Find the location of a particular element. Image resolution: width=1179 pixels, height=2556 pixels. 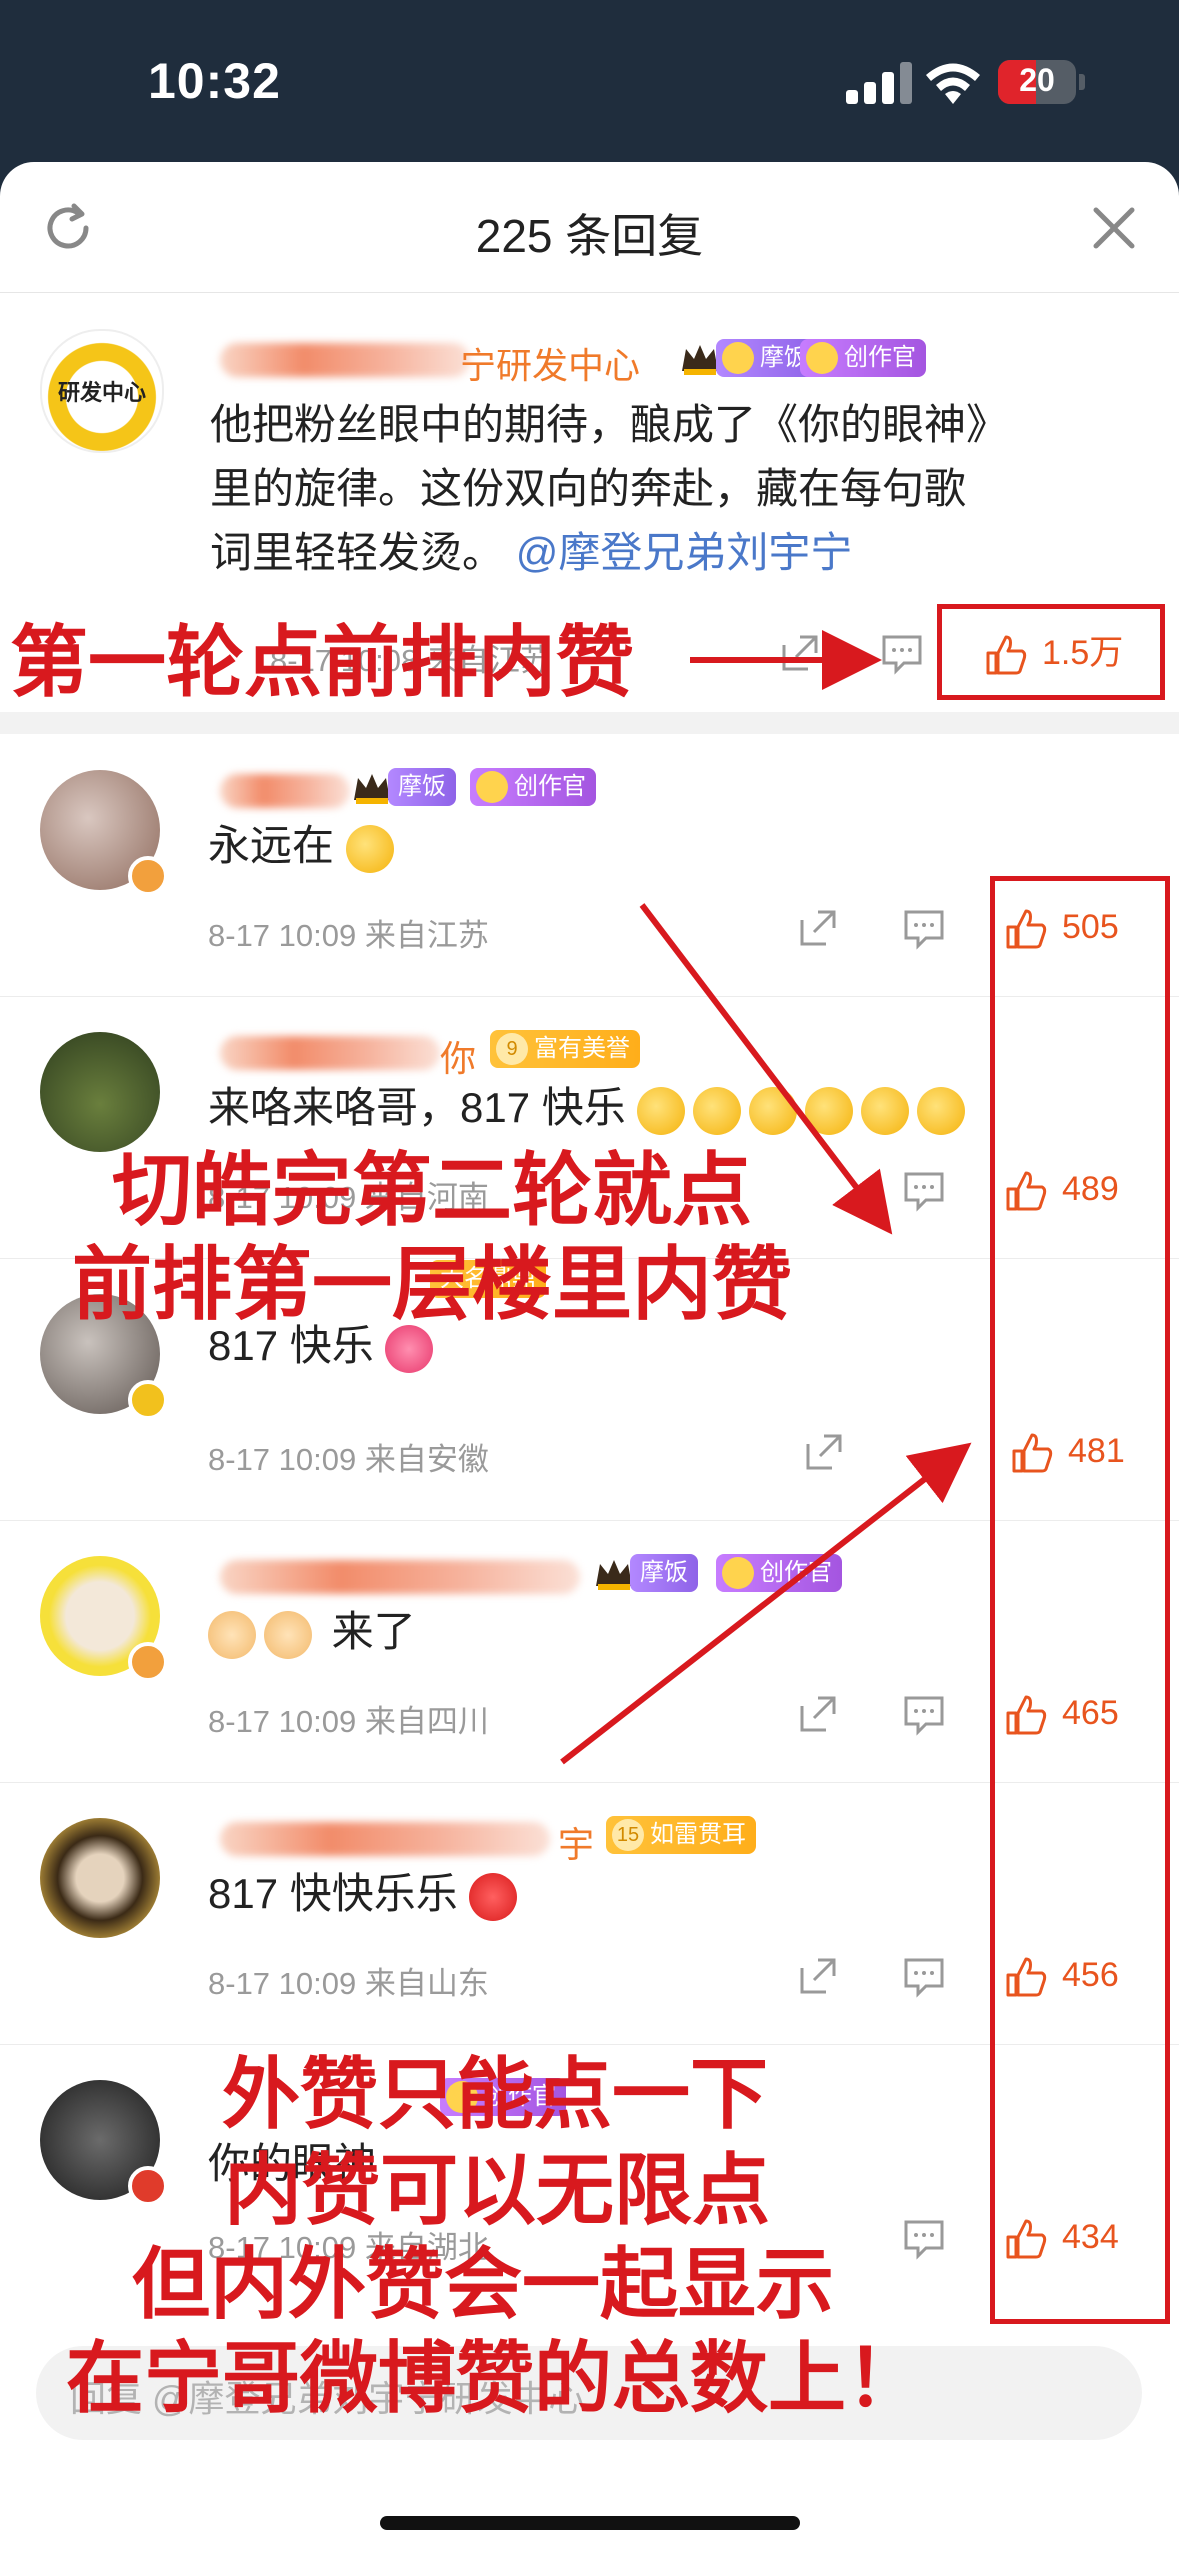

avatar: 研发中心 is located at coordinates (102, 391).